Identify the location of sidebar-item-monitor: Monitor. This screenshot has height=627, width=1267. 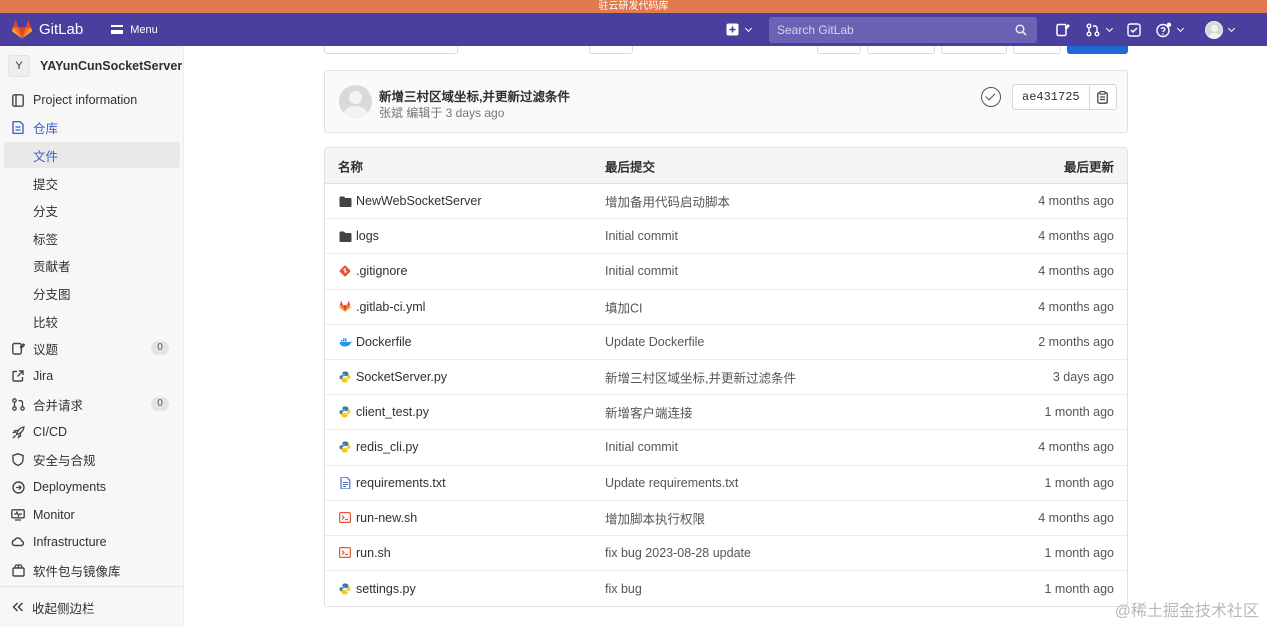
(91, 515).